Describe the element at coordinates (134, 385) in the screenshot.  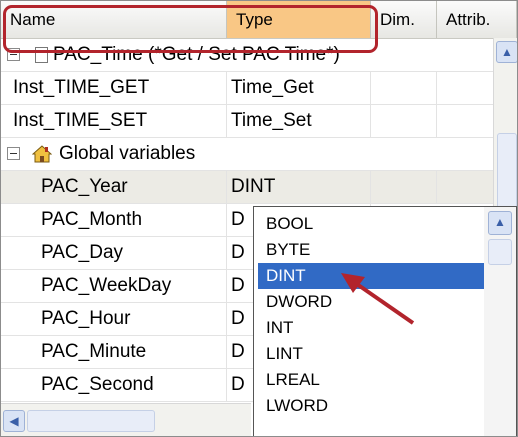
I see `variable-name-cell: PAC_Second` at that location.